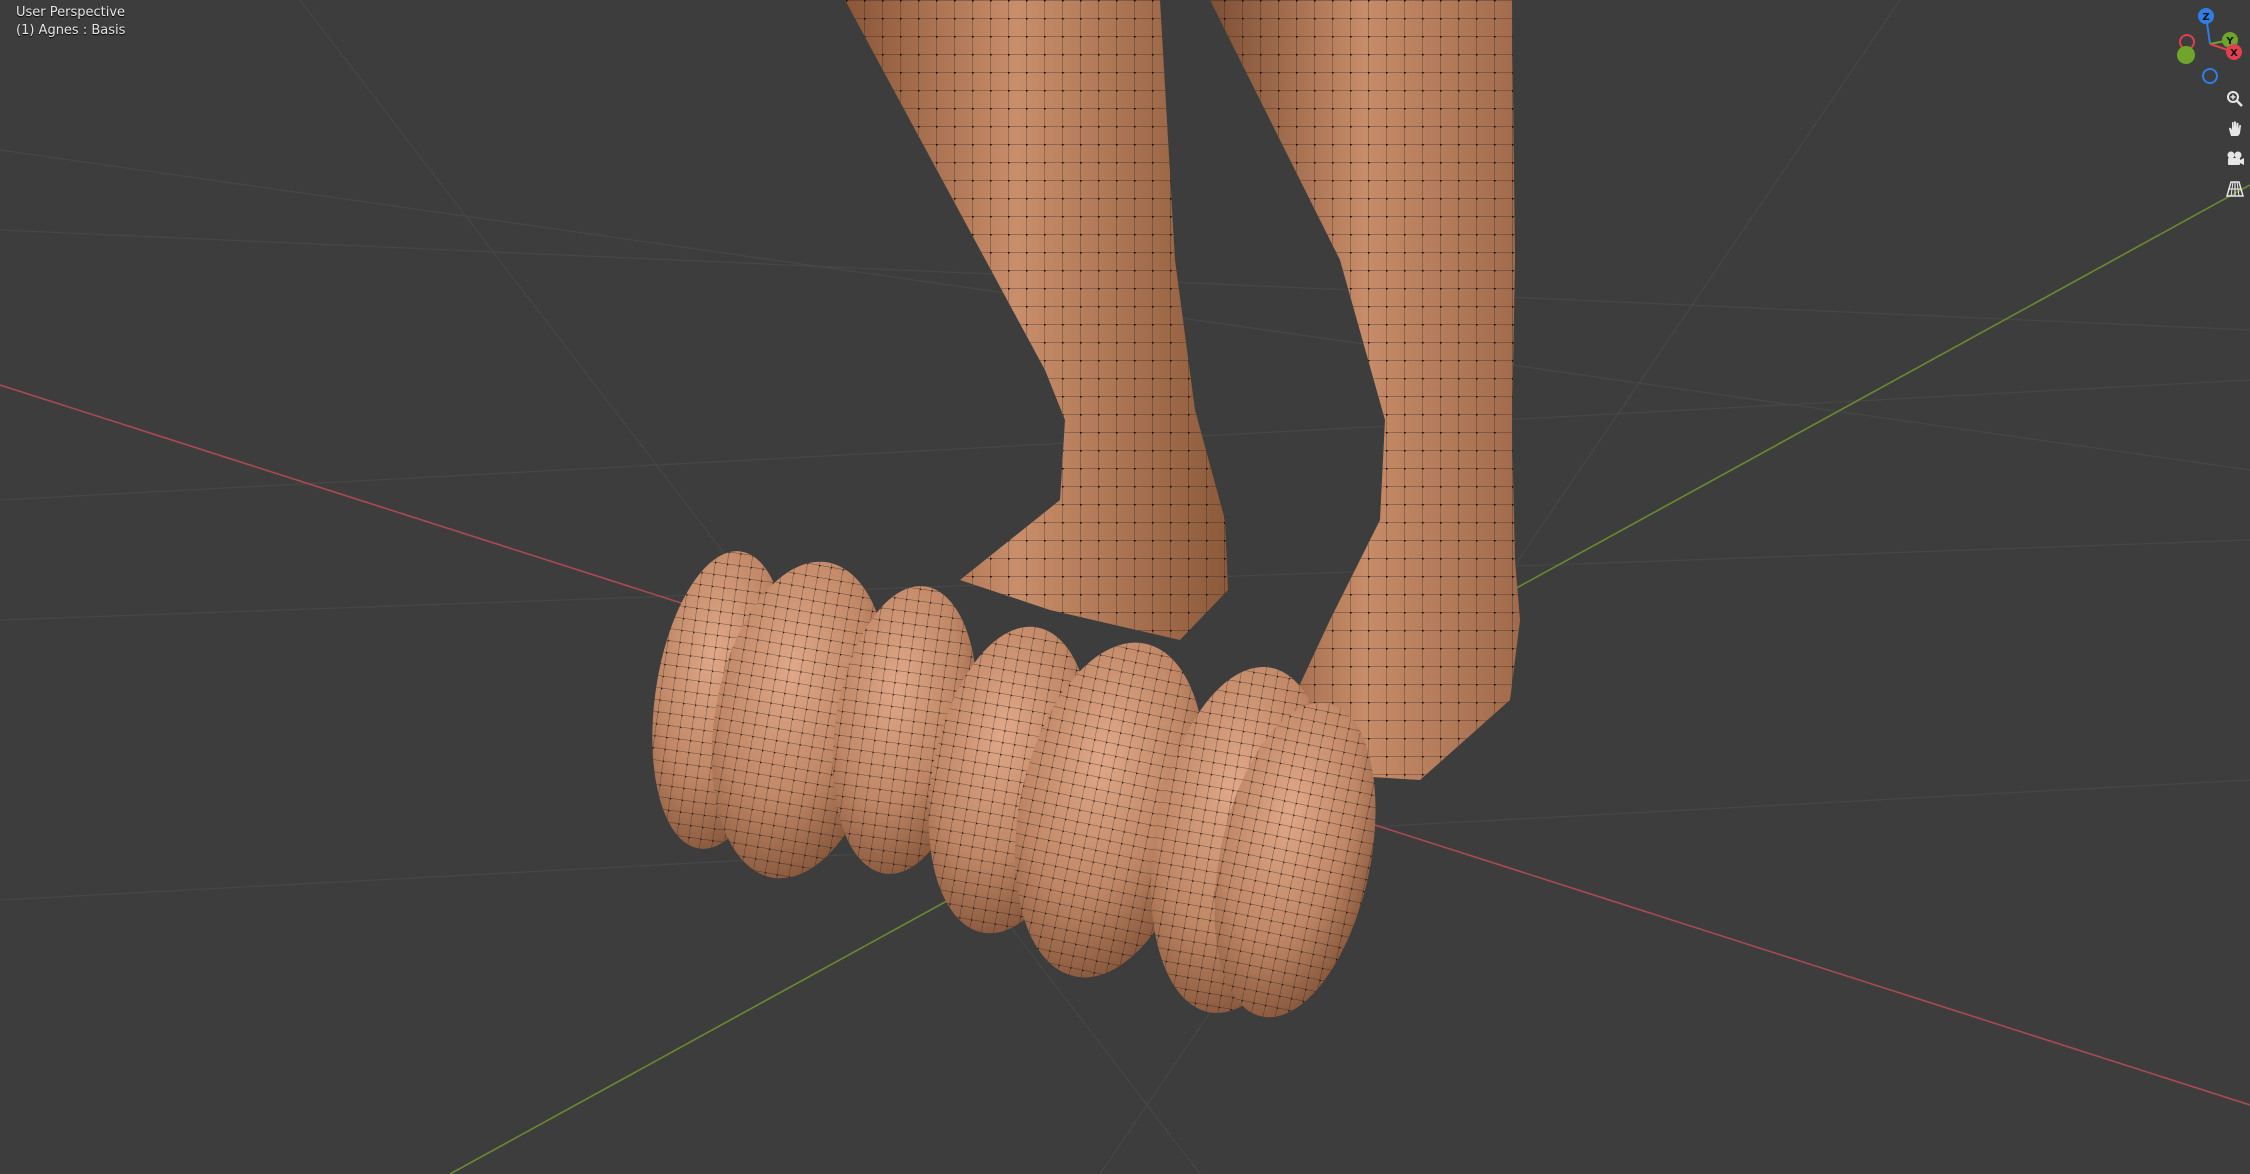 This screenshot has height=1174, width=2250. I want to click on gizmo-neg-z-axis, so click(2210, 76).